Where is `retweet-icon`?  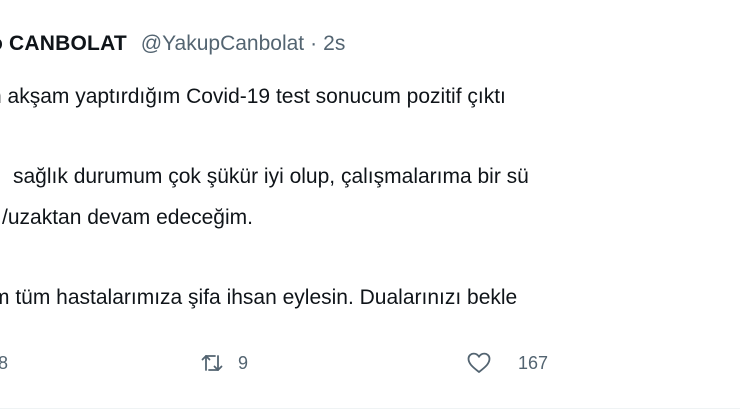
retweet-icon is located at coordinates (212, 363).